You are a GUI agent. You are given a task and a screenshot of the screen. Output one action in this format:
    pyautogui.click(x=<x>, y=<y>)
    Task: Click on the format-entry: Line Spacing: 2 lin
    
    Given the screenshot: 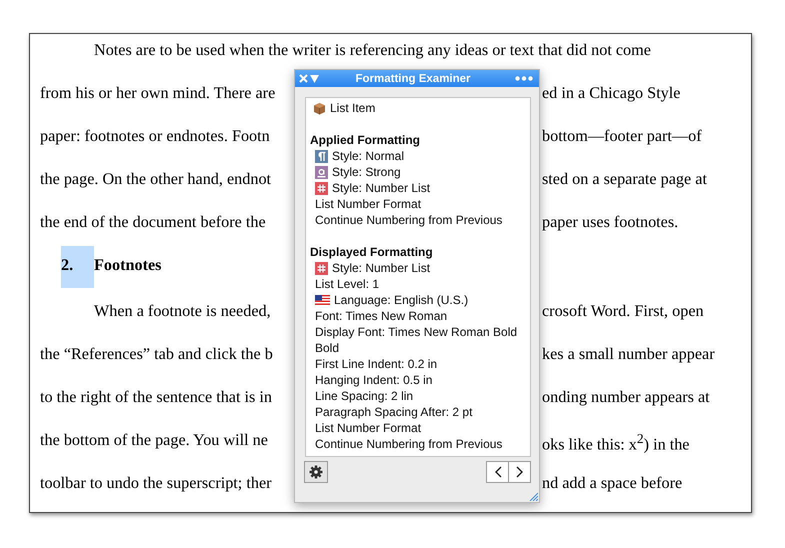 What is the action you would take?
    pyautogui.click(x=364, y=396)
    